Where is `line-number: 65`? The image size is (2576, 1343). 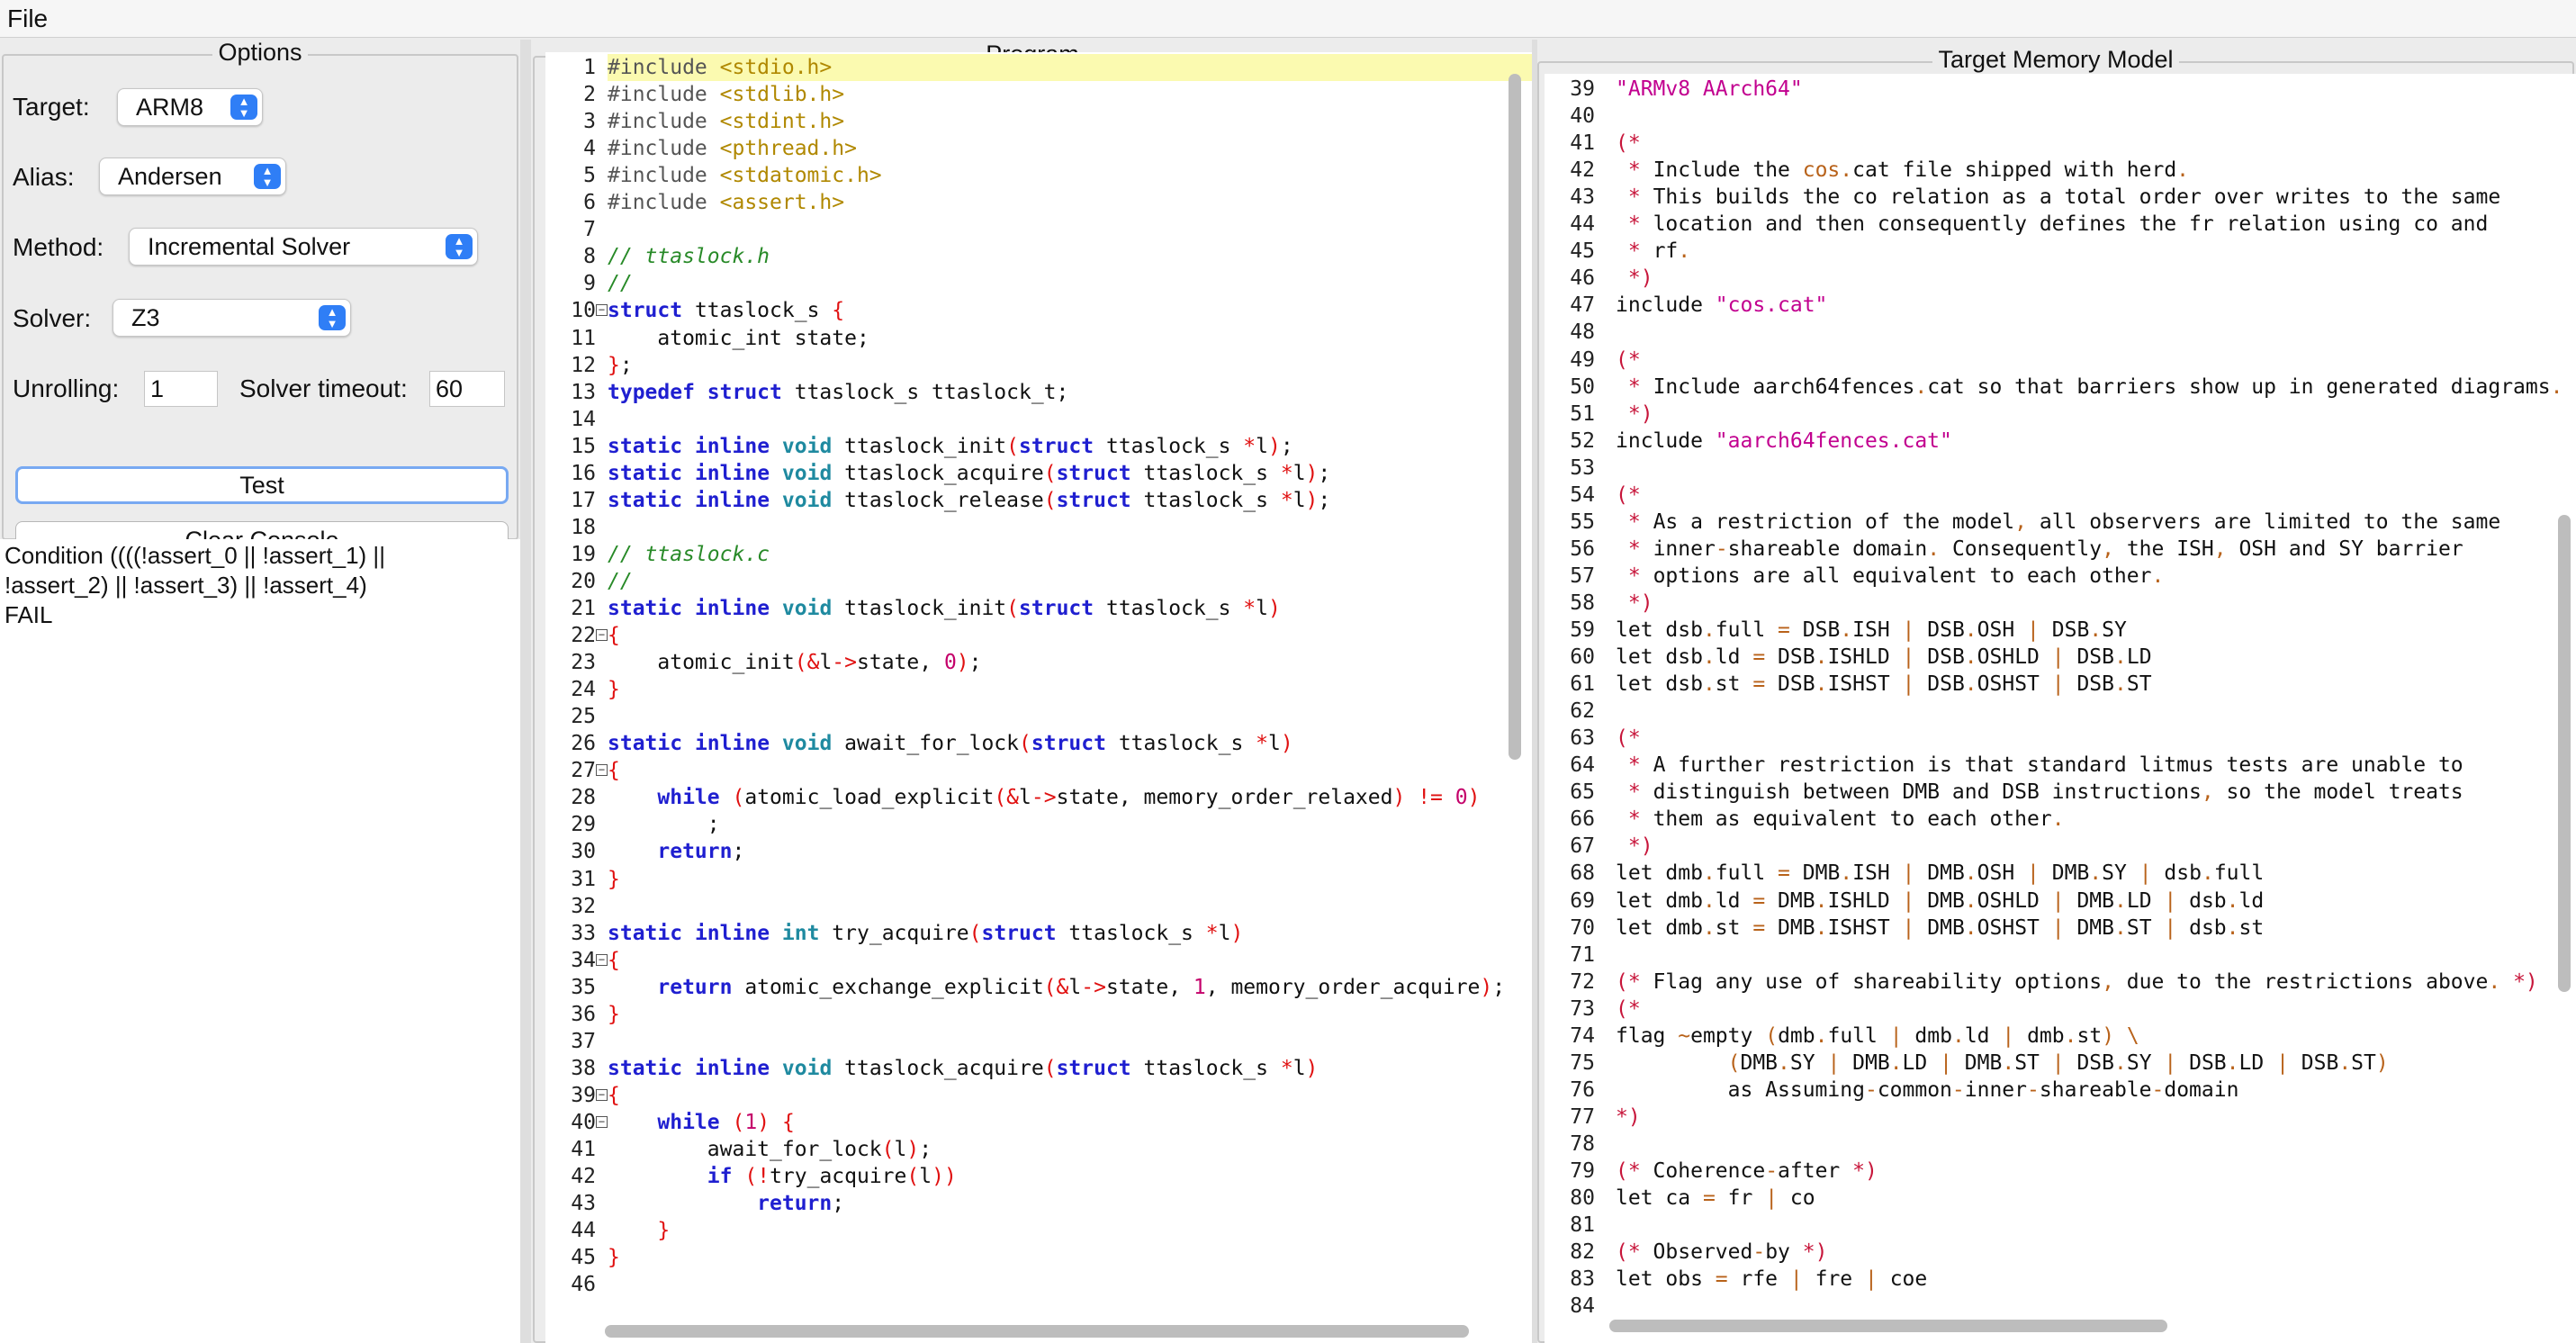 line-number: 65 is located at coordinates (1582, 792).